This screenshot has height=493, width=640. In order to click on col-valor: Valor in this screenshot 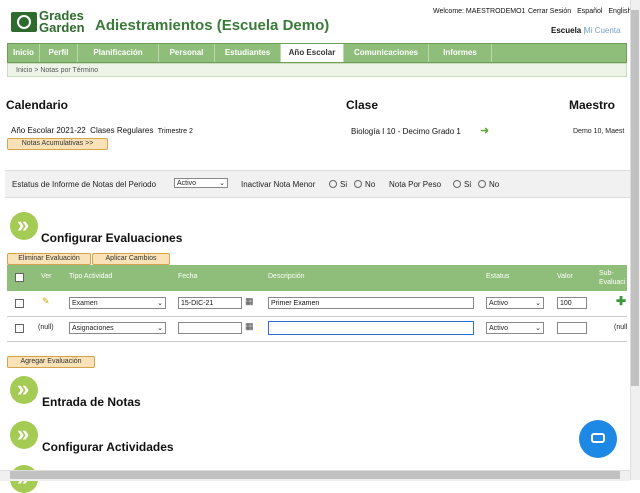, I will do `click(565, 276)`.